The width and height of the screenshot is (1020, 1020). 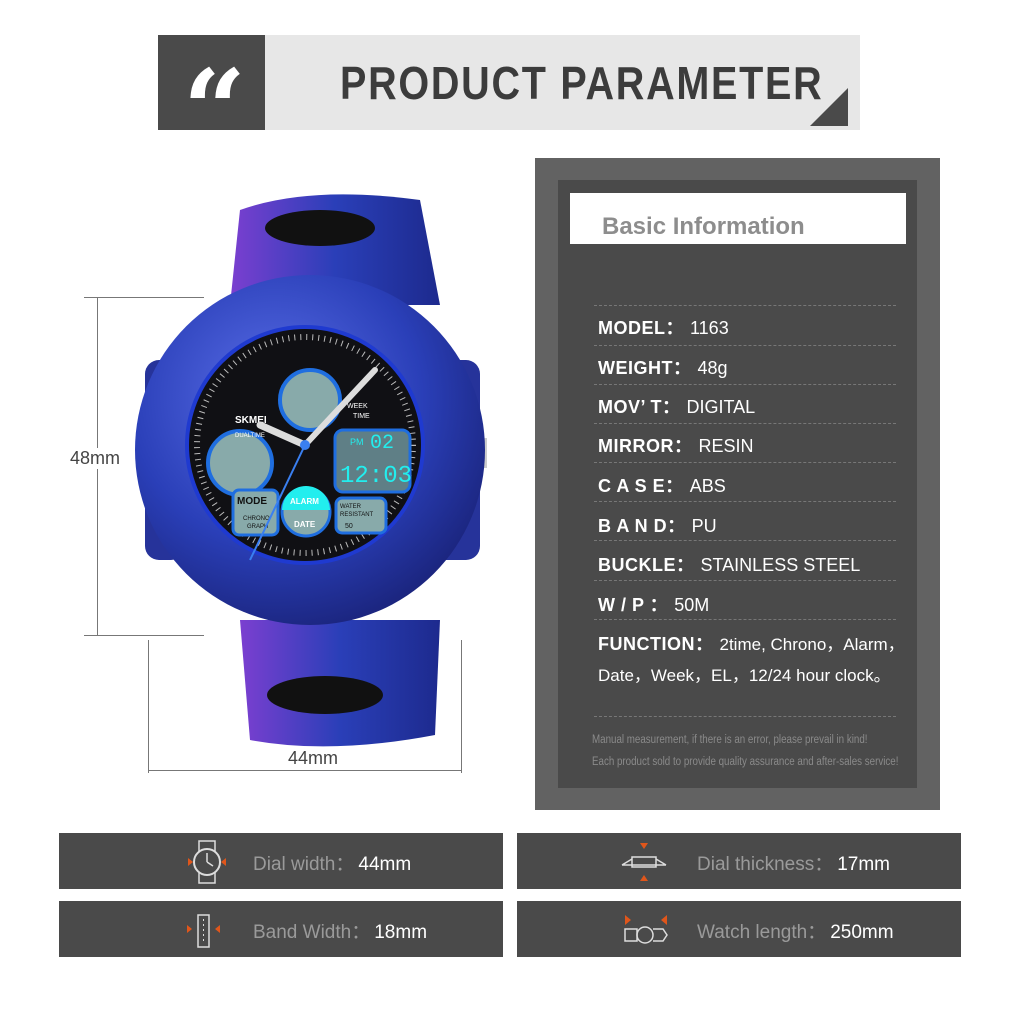 I want to click on measure-band-width: Band Width： 18mm, so click(x=281, y=929).